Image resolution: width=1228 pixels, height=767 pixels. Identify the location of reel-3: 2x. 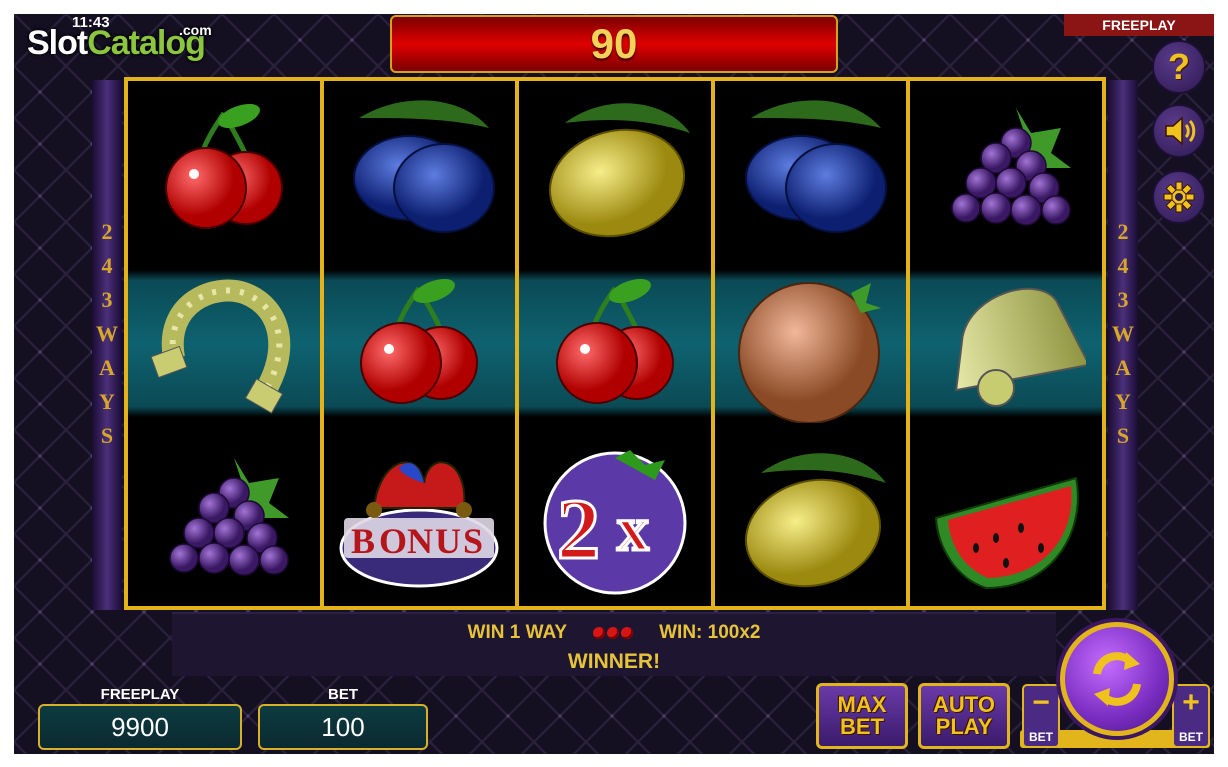
(617, 343).